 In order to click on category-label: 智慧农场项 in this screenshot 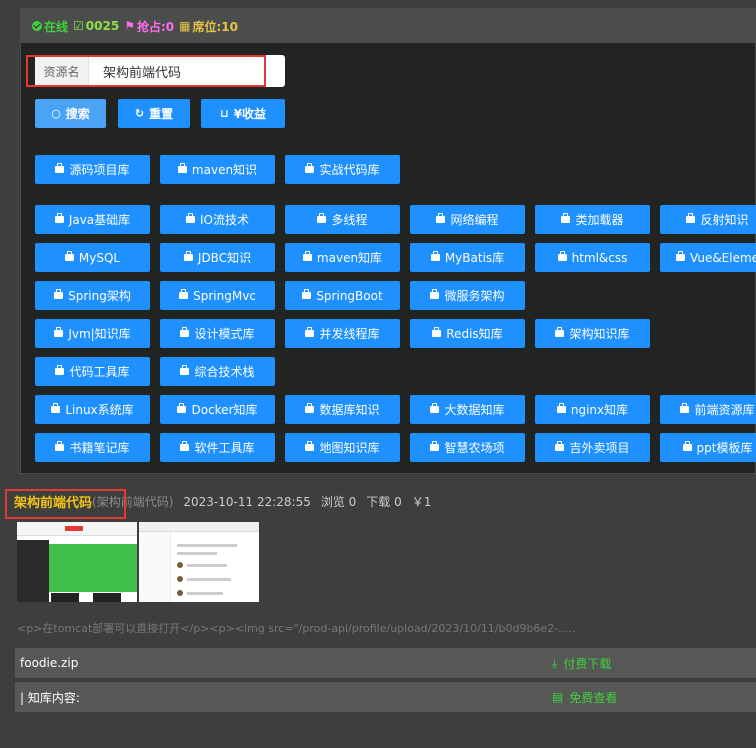, I will do `click(474, 448)`.